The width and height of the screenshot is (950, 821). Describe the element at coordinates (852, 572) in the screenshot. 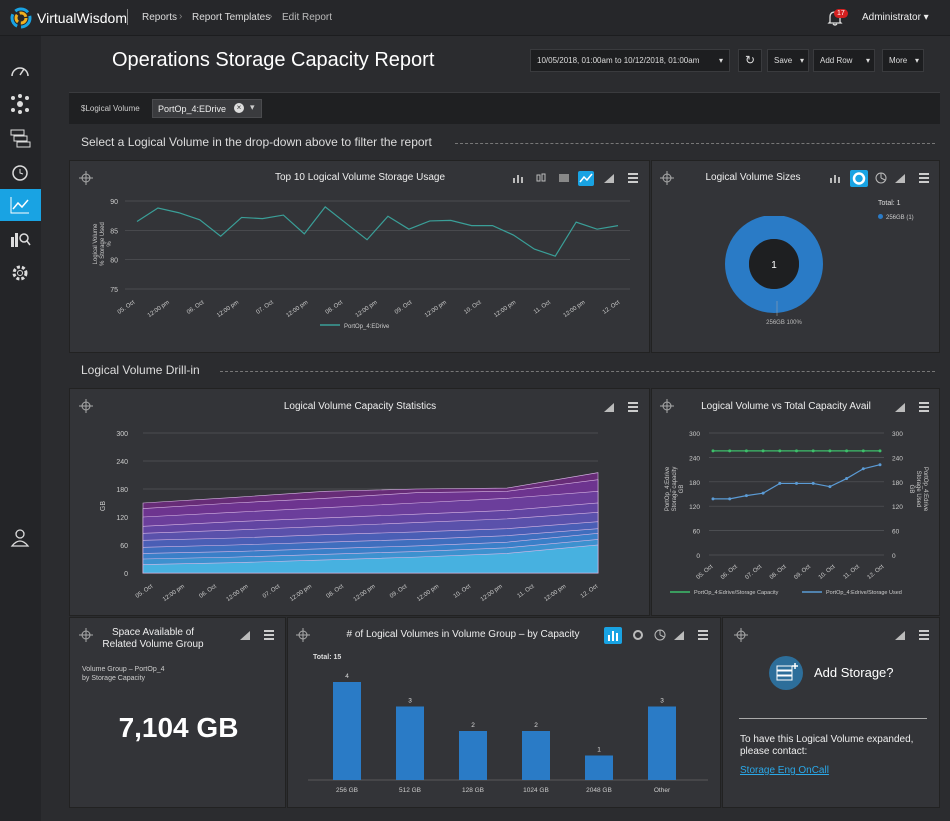

I see `x-tick-label: 11. Oct` at that location.